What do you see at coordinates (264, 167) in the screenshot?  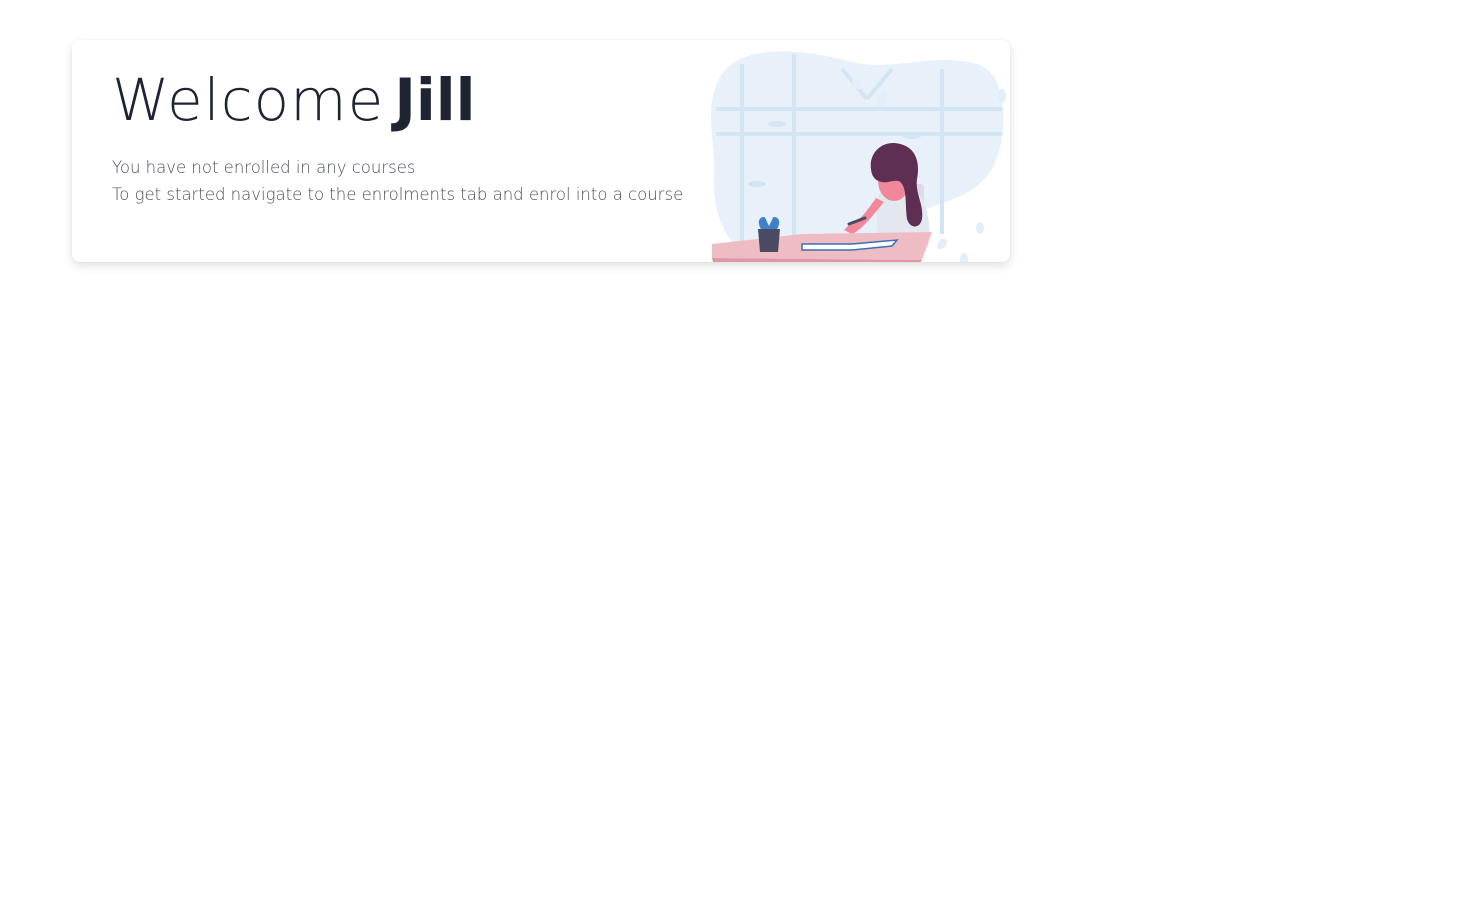 I see `no-courses-message: You have not enrolled in any courses` at bounding box center [264, 167].